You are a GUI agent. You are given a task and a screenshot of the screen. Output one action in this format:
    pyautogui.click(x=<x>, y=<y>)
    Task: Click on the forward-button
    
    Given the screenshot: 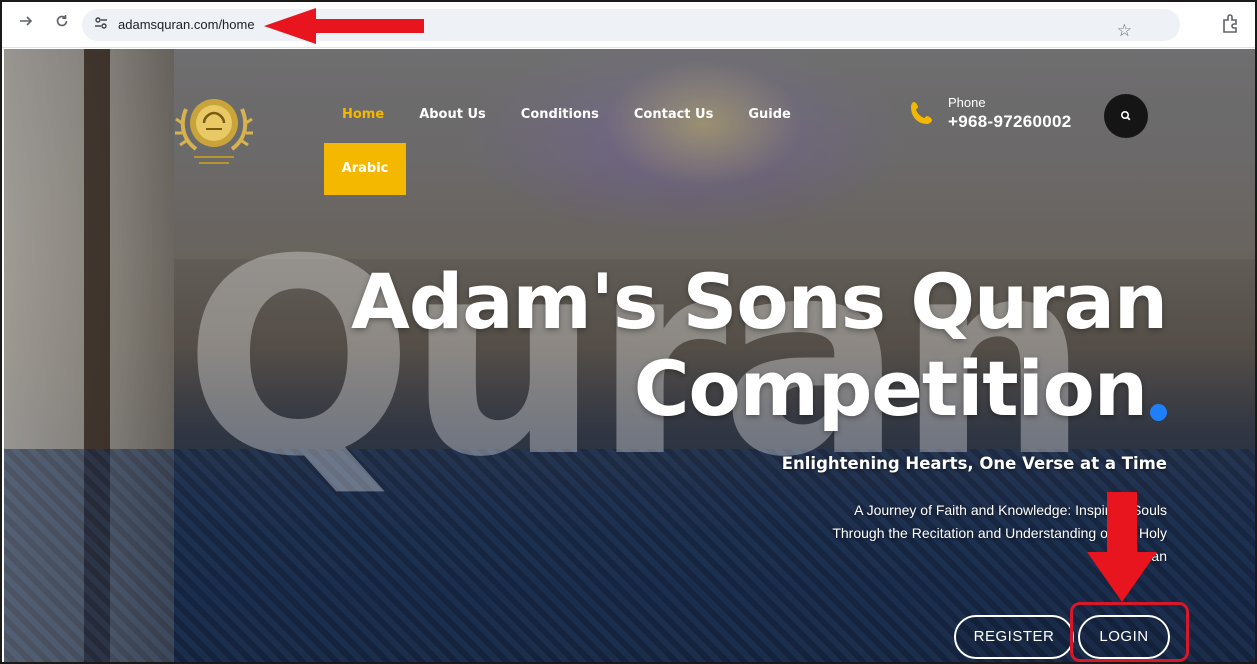 What is the action you would take?
    pyautogui.click(x=26, y=24)
    